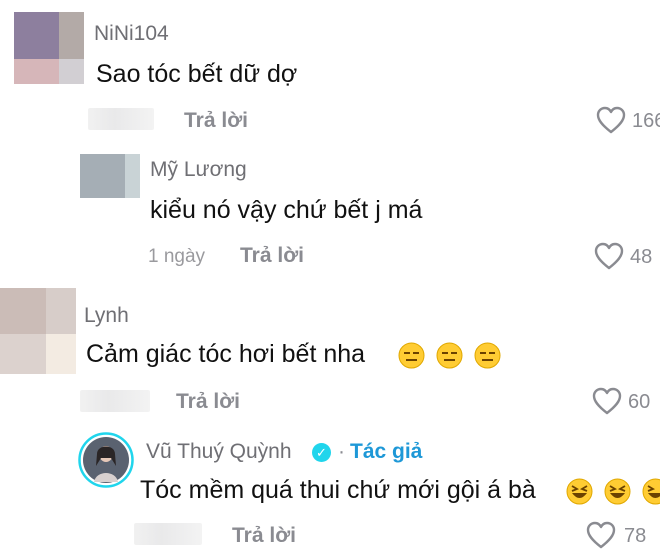 The height and width of the screenshot is (550, 660). Describe the element at coordinates (641, 257) in the screenshot. I see `like-count: 48` at that location.